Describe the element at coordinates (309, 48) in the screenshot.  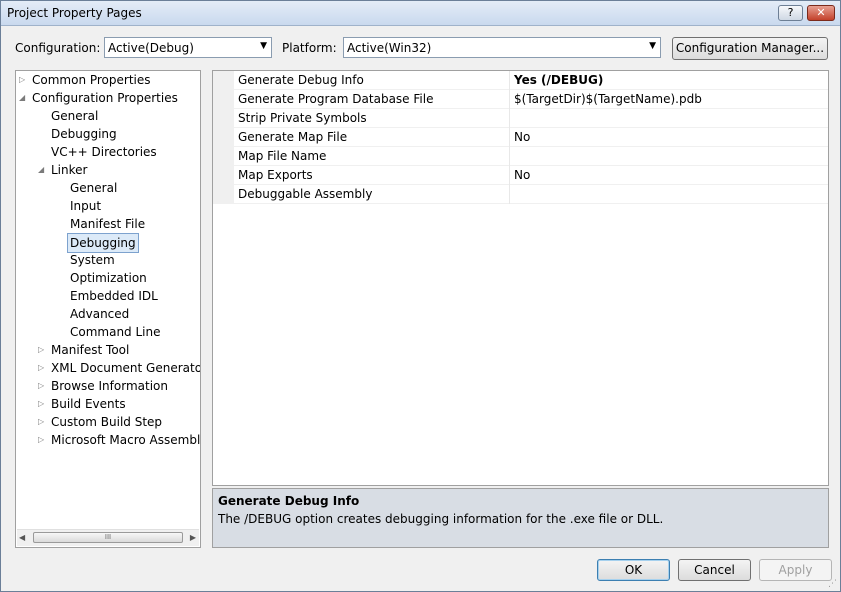
I see `platform-label: Platform:` at that location.